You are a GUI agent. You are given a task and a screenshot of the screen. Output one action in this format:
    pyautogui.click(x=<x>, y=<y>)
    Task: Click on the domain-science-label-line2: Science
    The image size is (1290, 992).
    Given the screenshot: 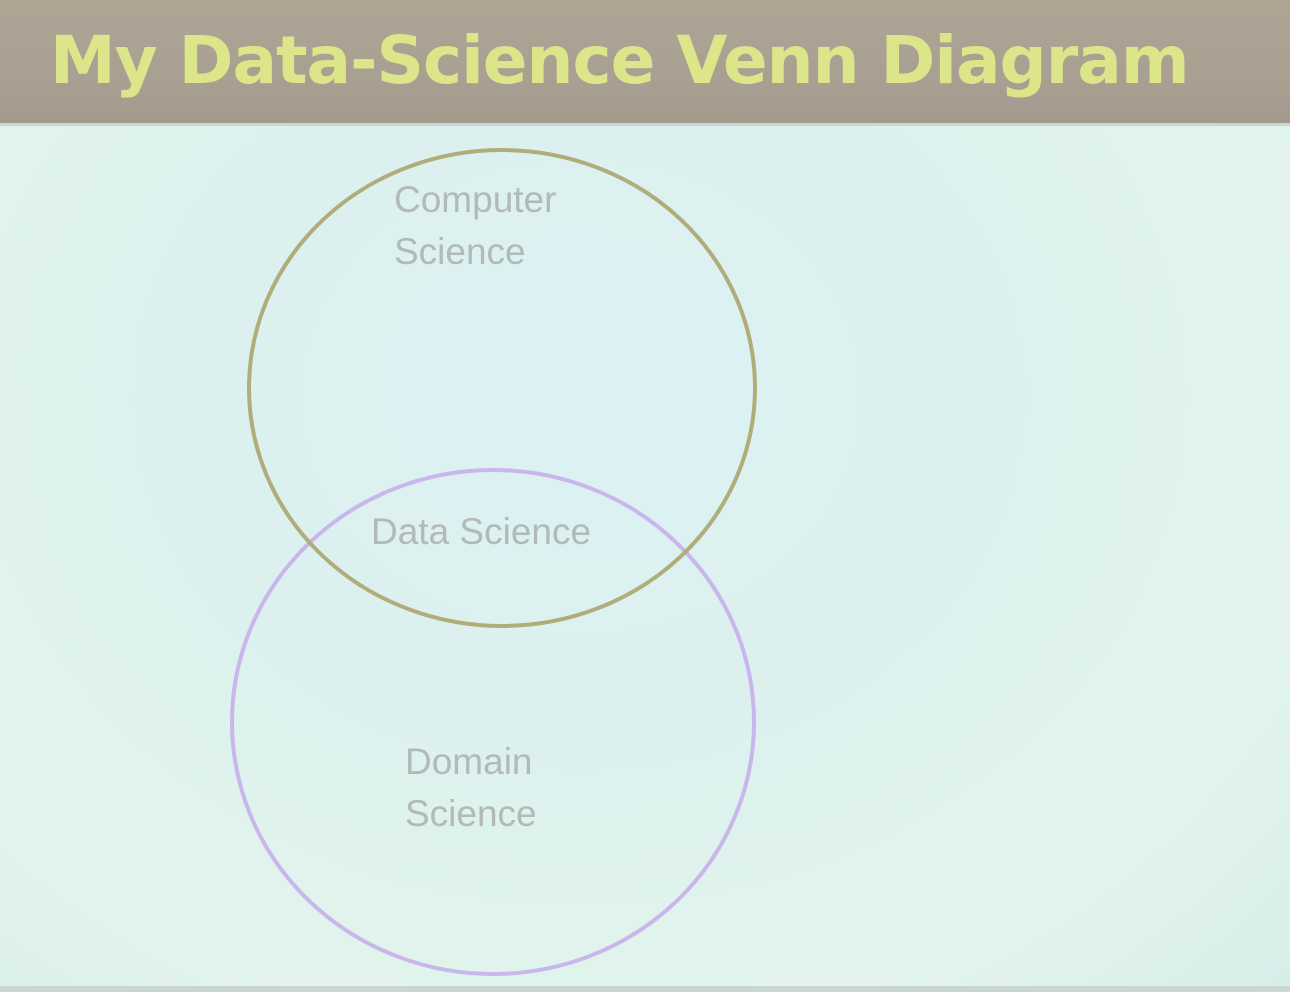 What is the action you would take?
    pyautogui.click(x=471, y=813)
    